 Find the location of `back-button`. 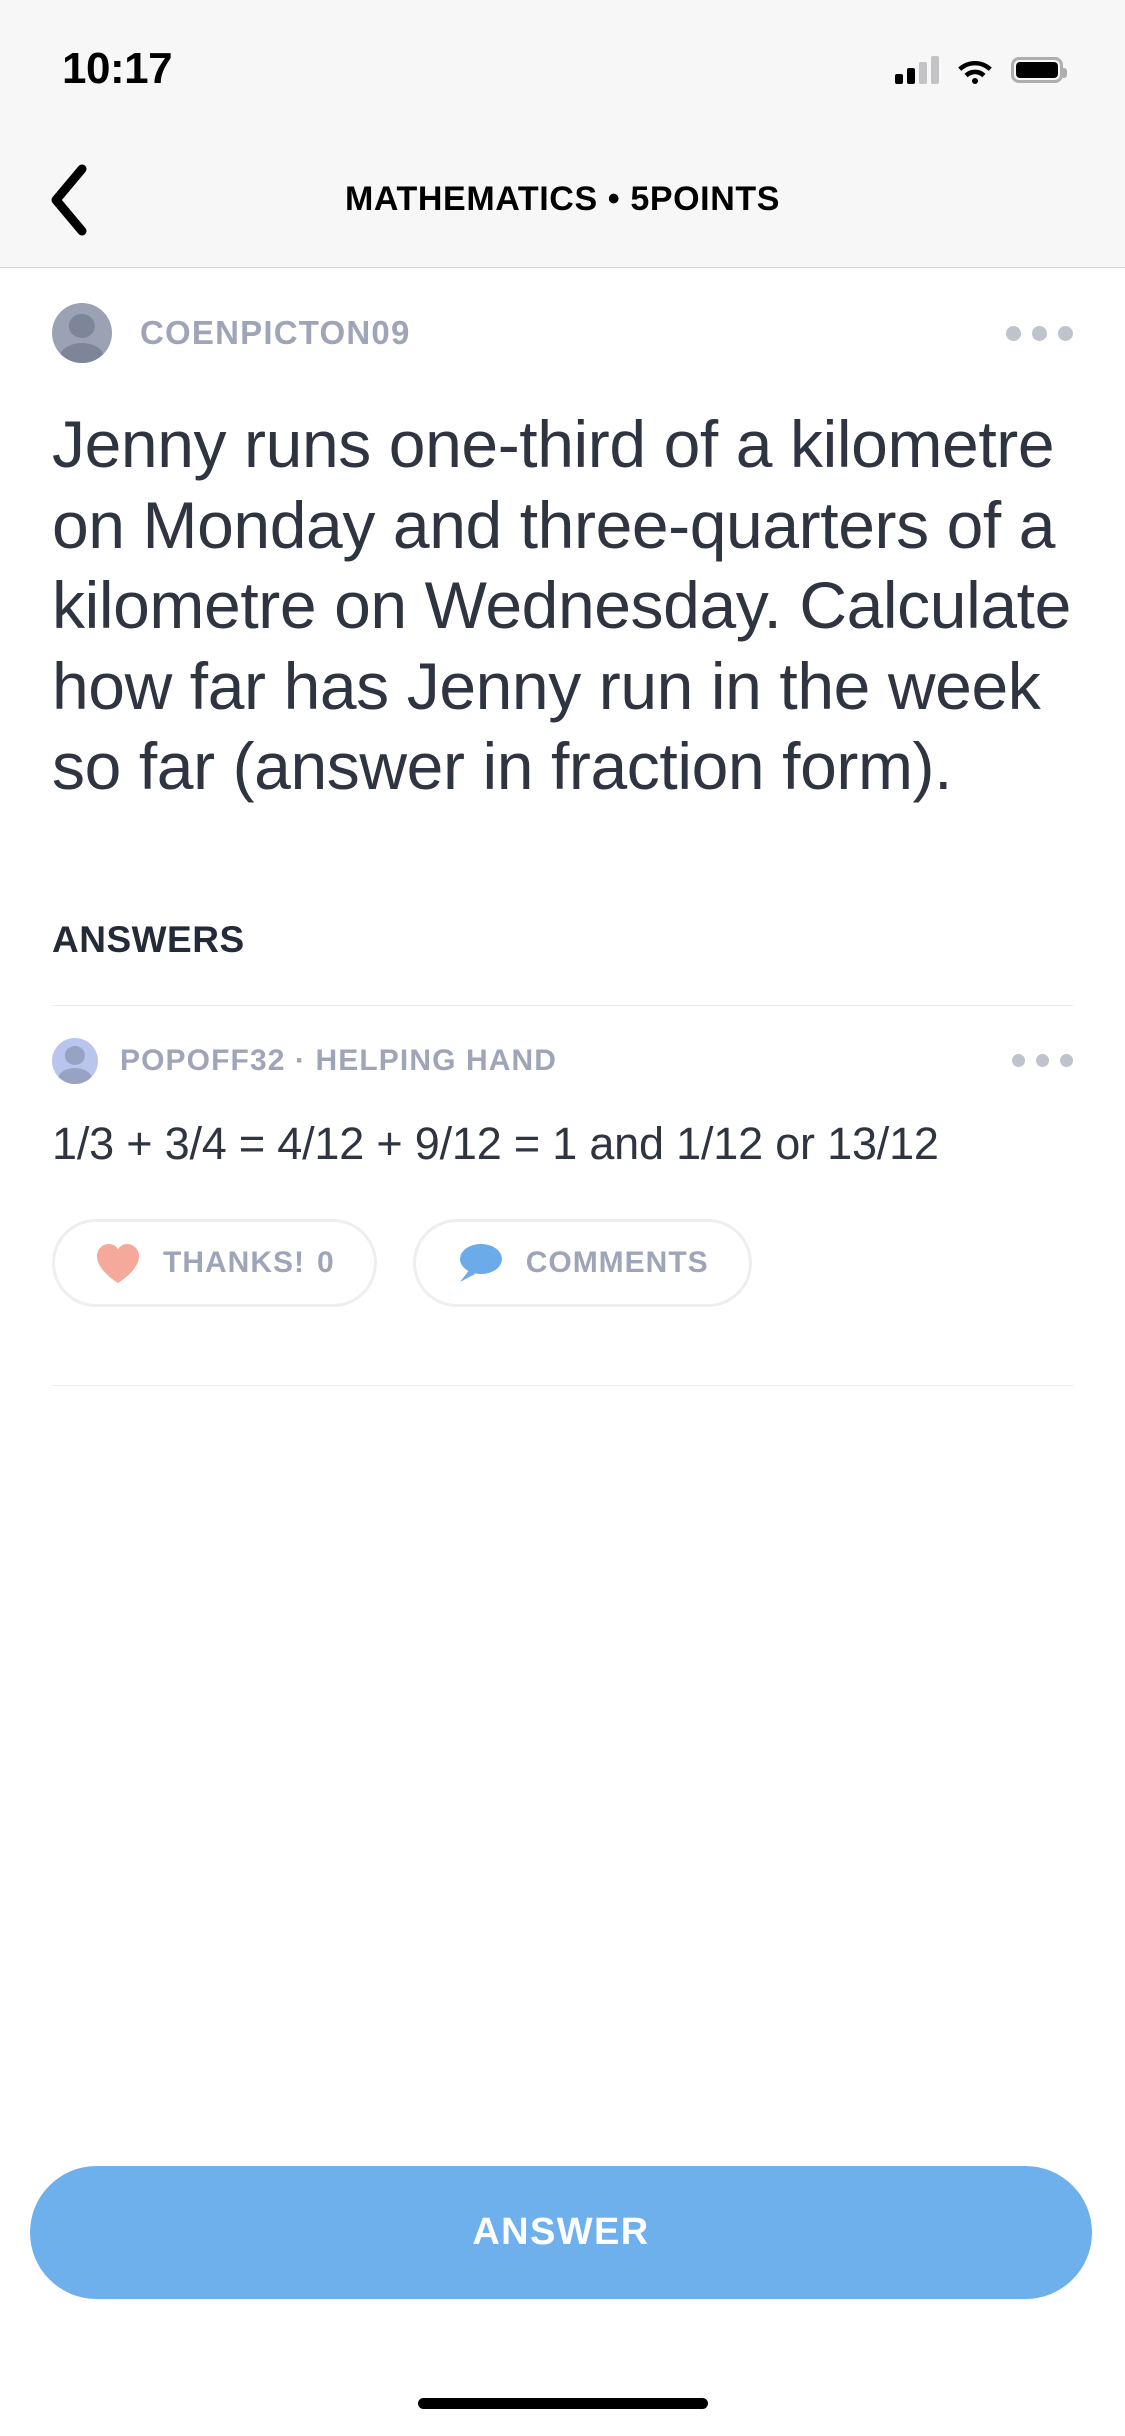

back-button is located at coordinates (68, 200).